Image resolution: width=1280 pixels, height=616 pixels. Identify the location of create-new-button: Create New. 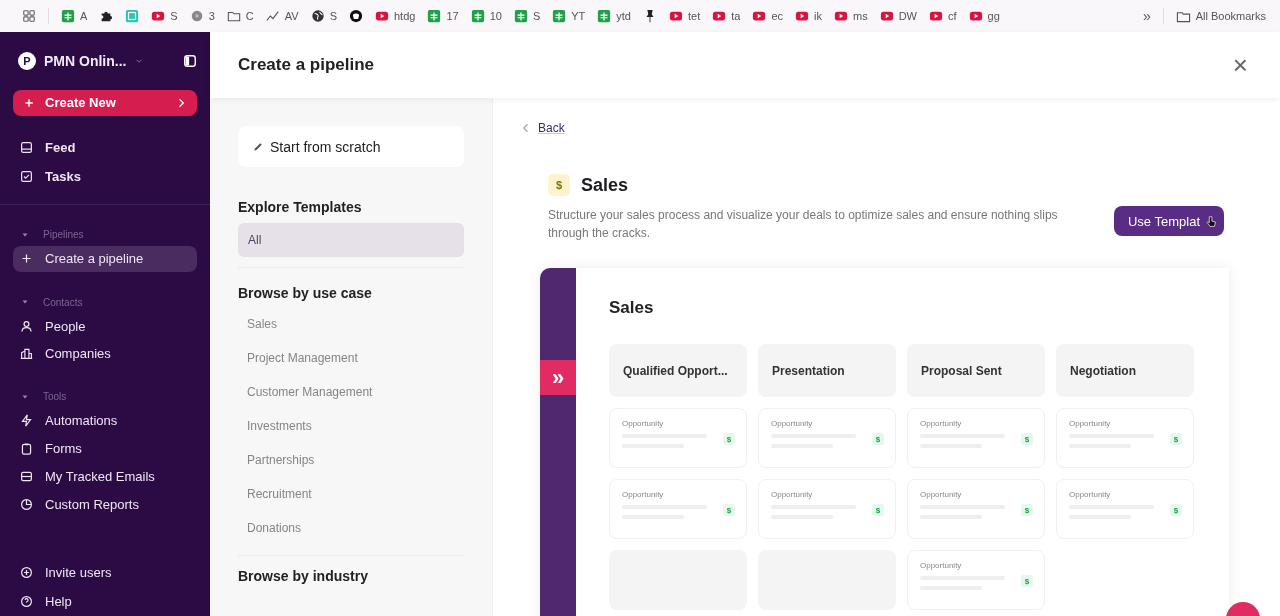
(105, 103).